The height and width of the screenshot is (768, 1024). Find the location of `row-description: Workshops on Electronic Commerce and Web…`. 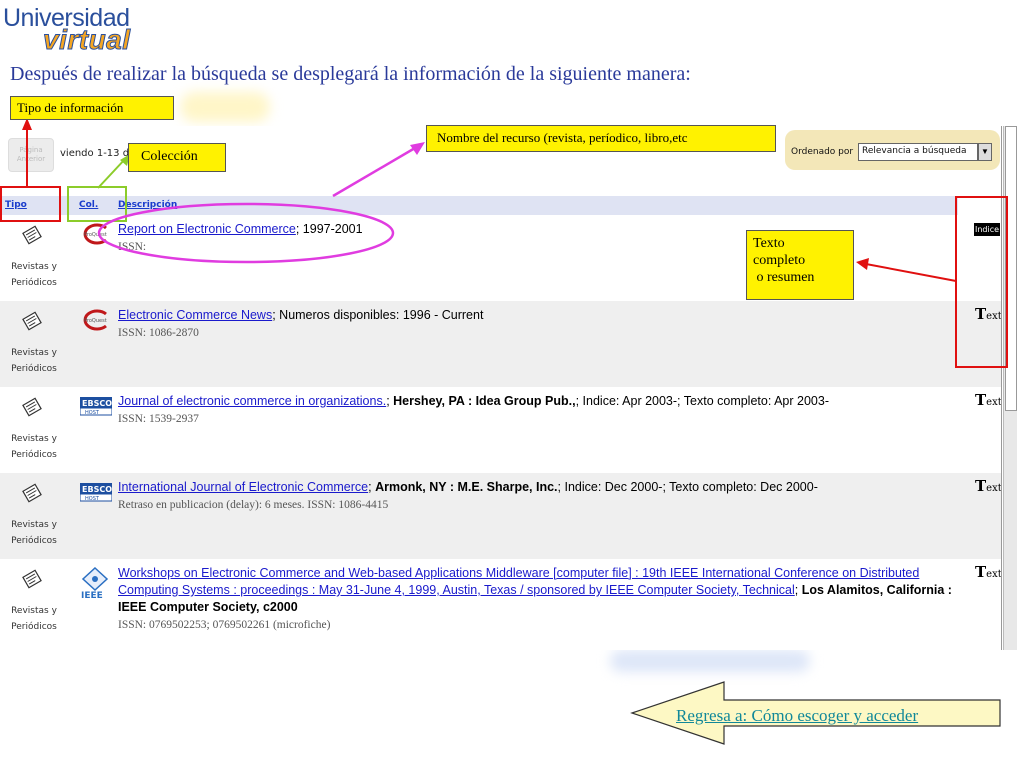

row-description: Workshops on Electronic Commerce and Web… is located at coordinates (538, 599).